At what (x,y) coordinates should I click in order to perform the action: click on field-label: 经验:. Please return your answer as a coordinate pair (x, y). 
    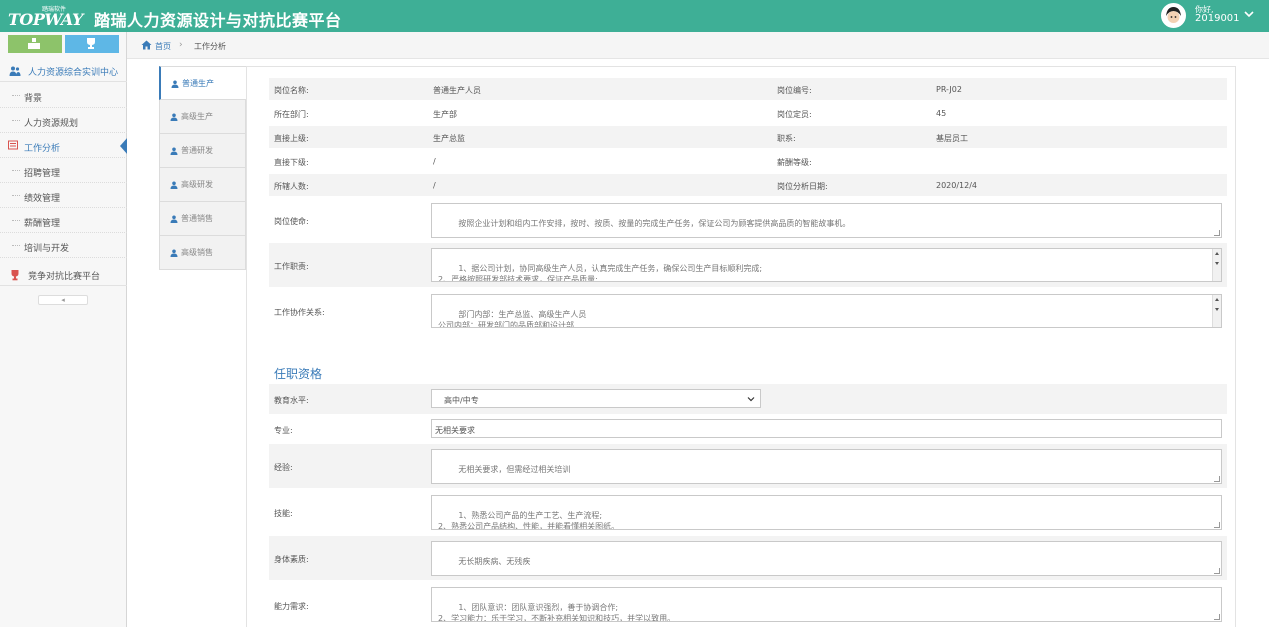
    Looking at the image, I should click on (283, 467).